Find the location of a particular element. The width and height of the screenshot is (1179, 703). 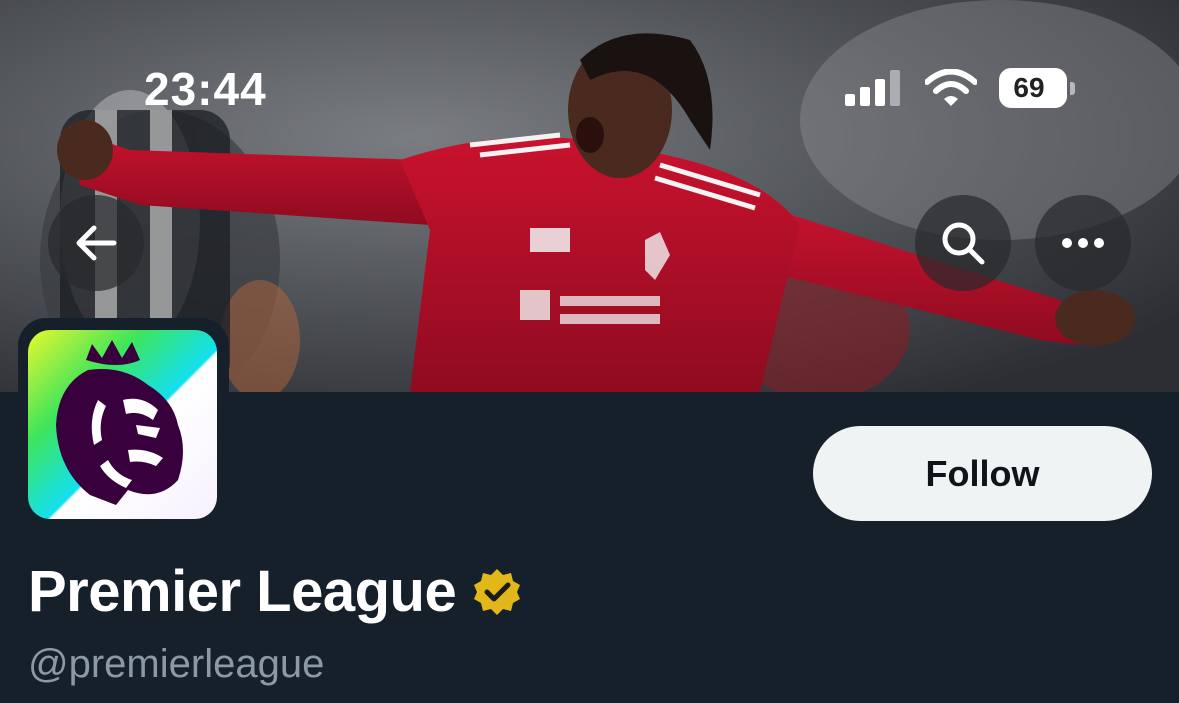

status-time: 23:44 is located at coordinates (205, 89).